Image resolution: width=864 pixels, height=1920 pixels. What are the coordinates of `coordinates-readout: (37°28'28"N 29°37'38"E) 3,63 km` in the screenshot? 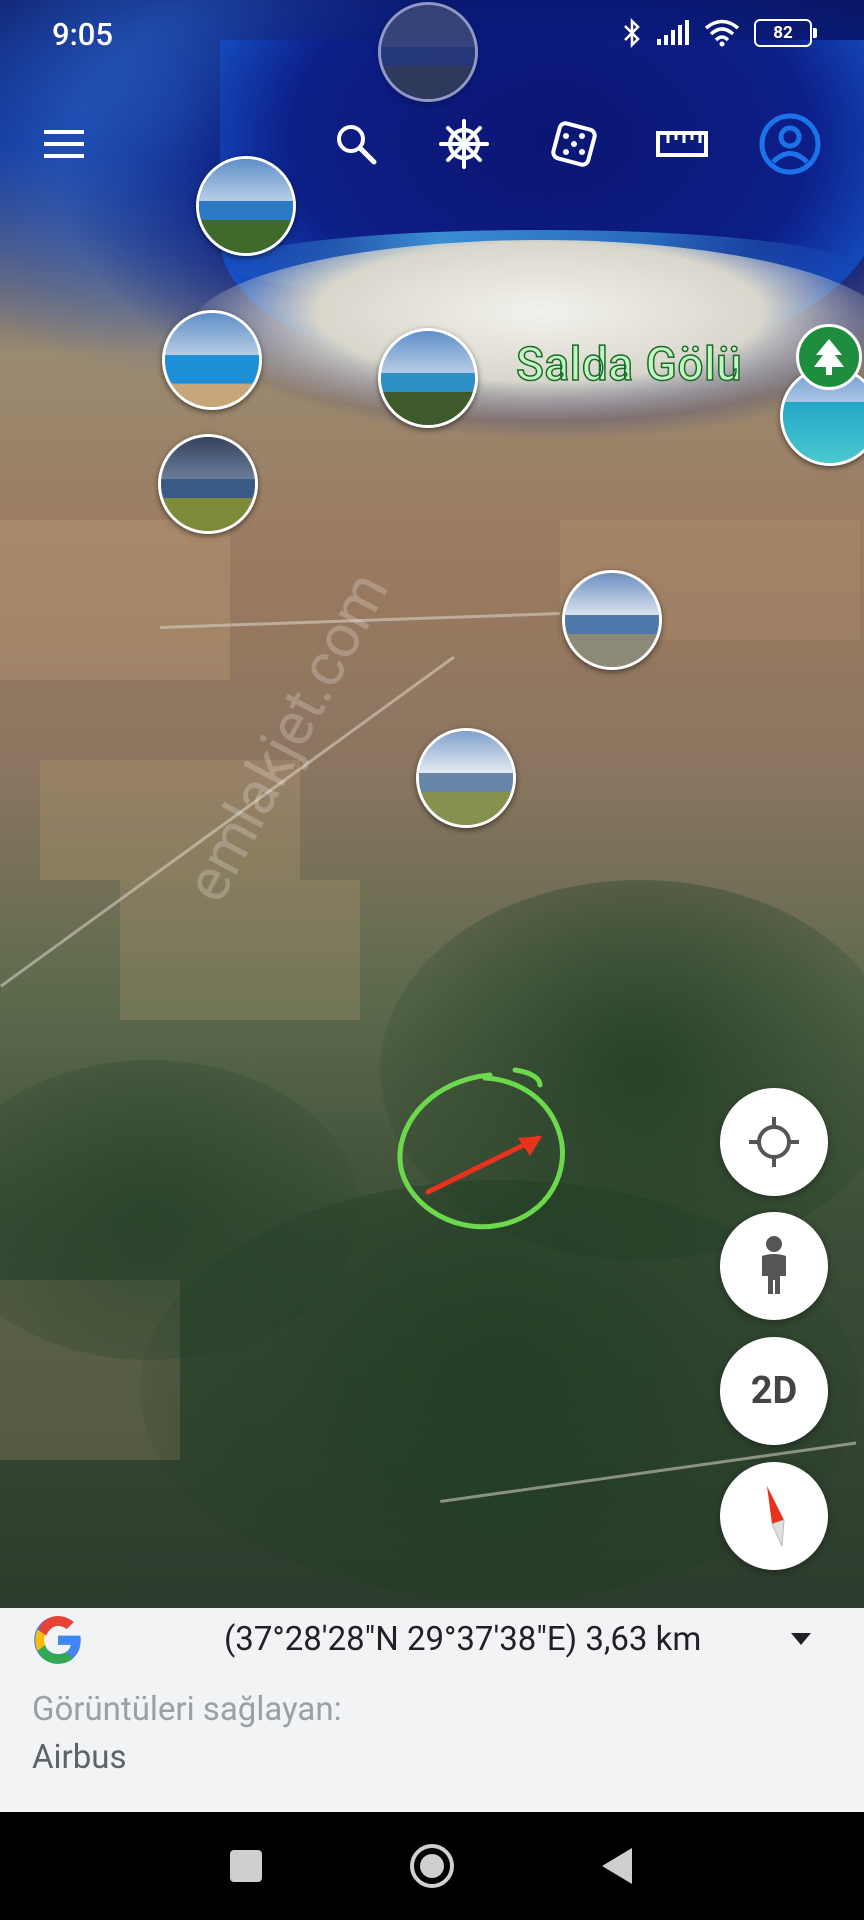 It's located at (462, 1639).